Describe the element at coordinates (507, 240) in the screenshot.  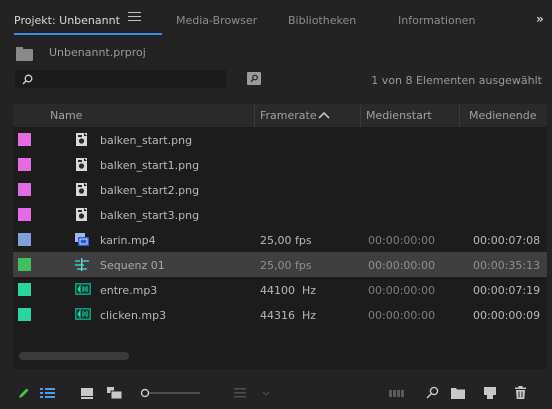
I see `item-media-end: 00:00:07:08` at that location.